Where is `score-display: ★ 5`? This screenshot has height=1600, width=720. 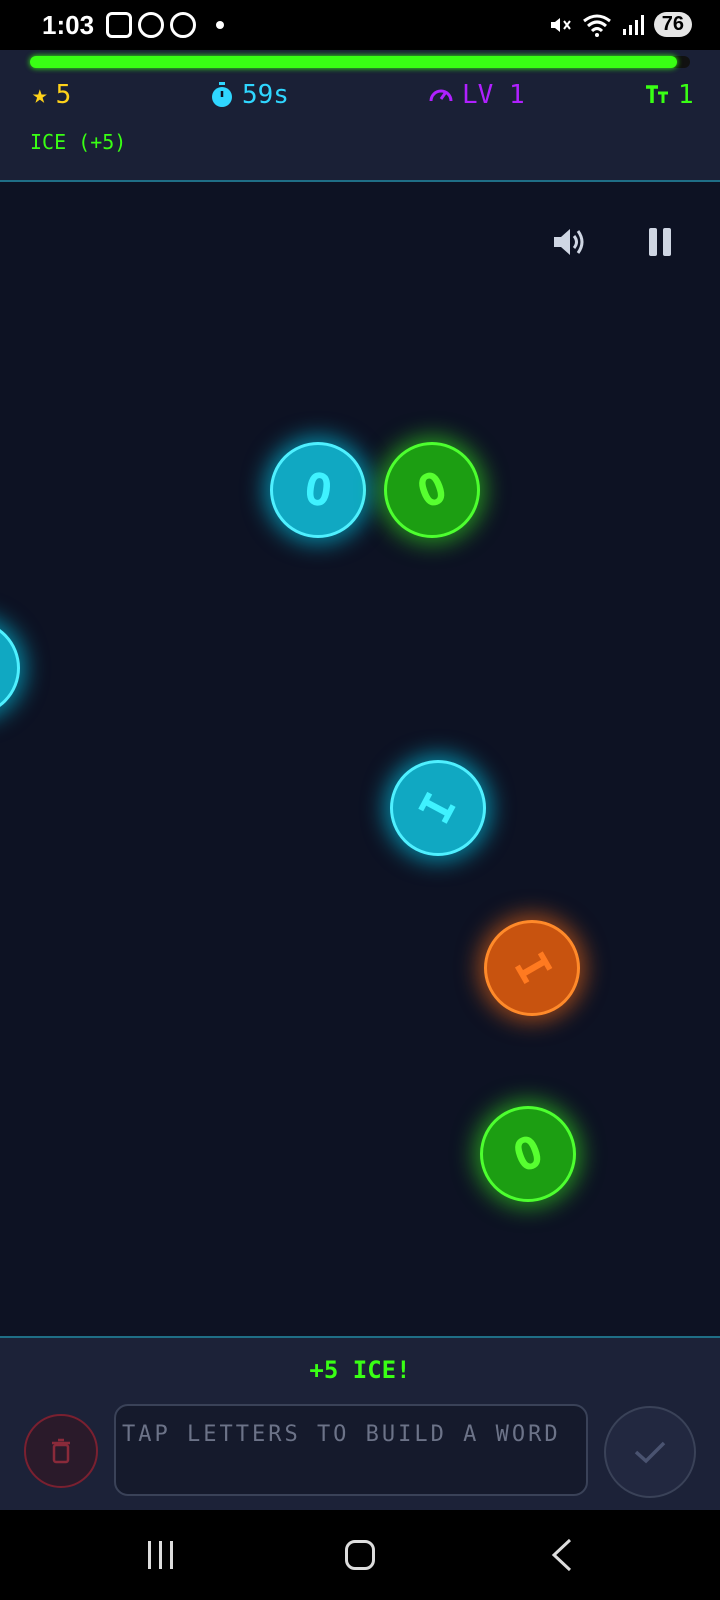
score-display: ★ 5 is located at coordinates (51, 95).